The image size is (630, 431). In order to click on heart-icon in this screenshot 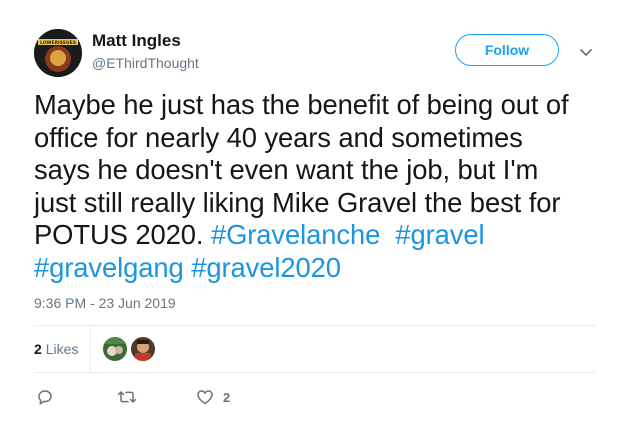, I will do `click(205, 397)`.